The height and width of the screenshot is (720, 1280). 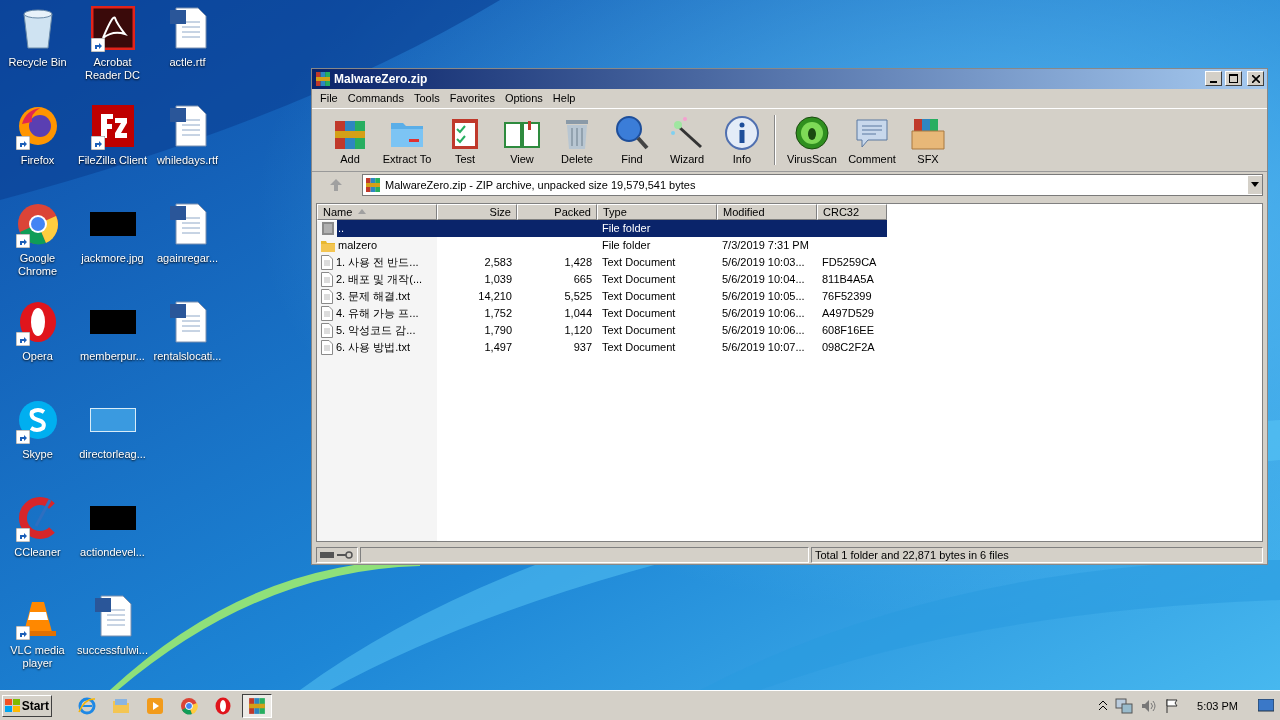 What do you see at coordinates (187, 160) in the screenshot?
I see `desktop-icon-label: whiledays.rtf` at bounding box center [187, 160].